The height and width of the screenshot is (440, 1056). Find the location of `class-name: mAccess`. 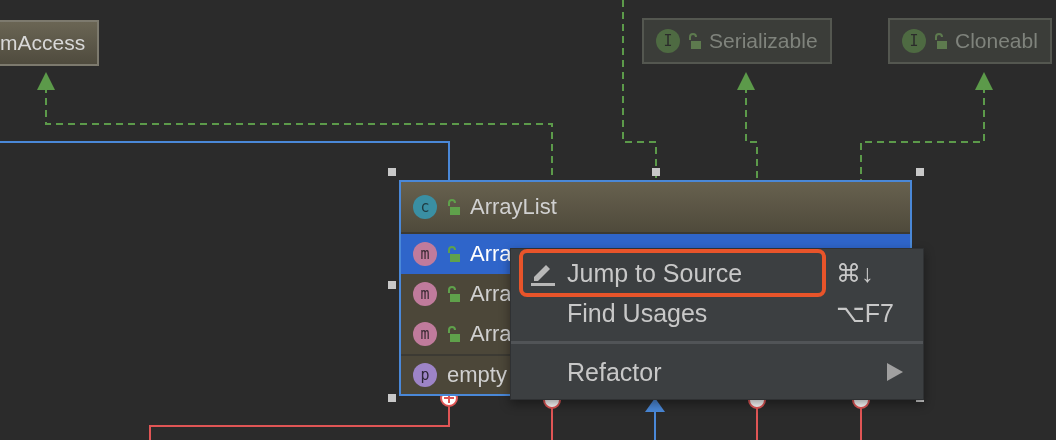

class-name: mAccess is located at coordinates (43, 43).